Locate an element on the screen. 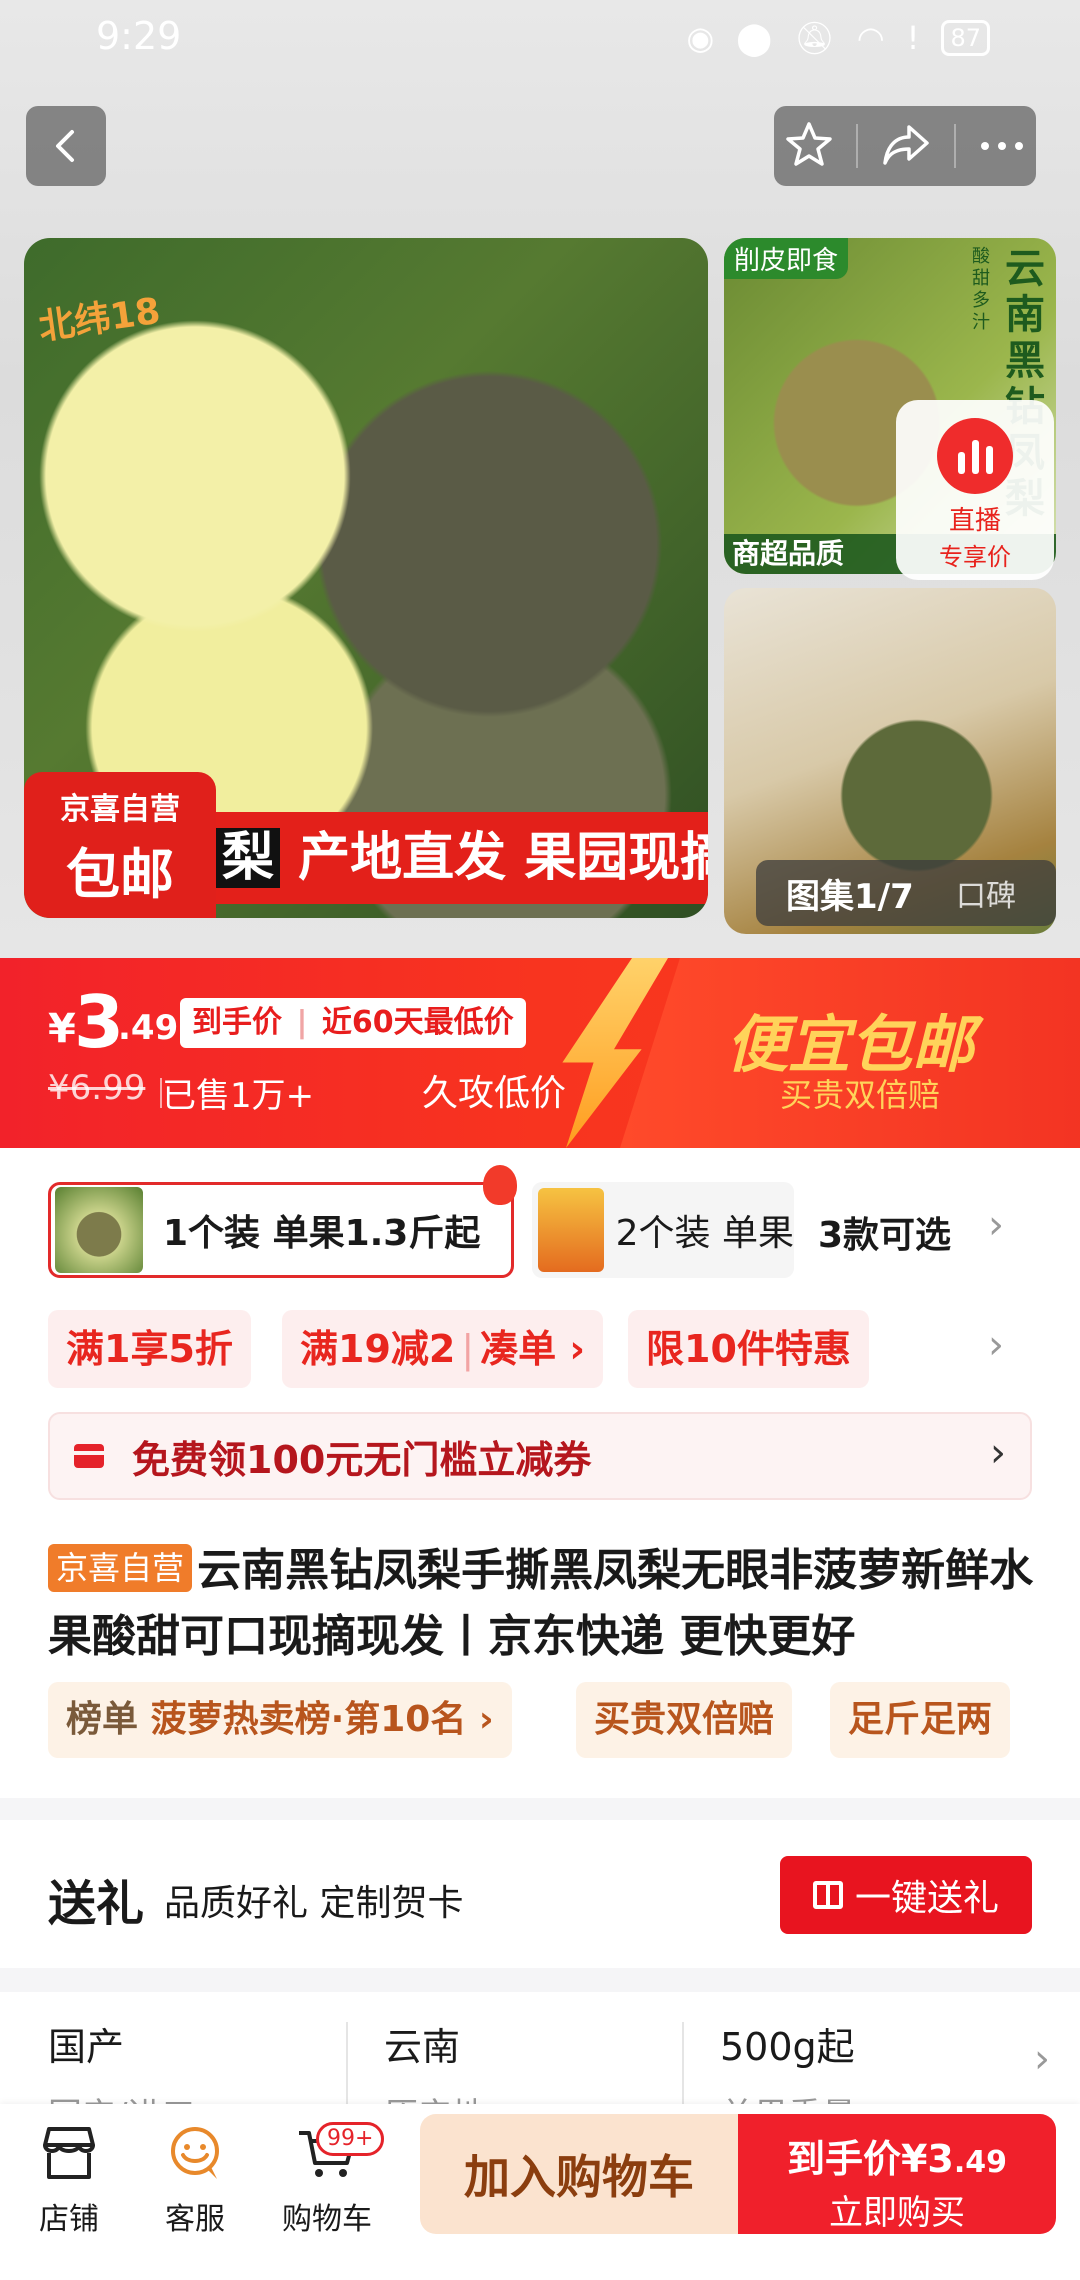 The image size is (1080, 2280). thumbnail-tag: 削皮即食 is located at coordinates (786, 258).